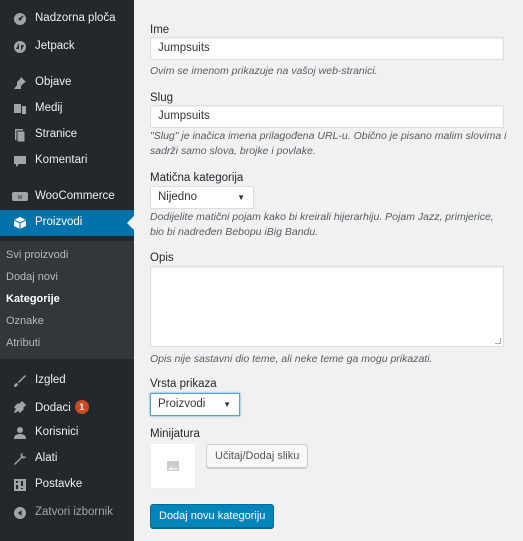 The width and height of the screenshot is (523, 541). I want to click on jetpack-icon, so click(20, 47).